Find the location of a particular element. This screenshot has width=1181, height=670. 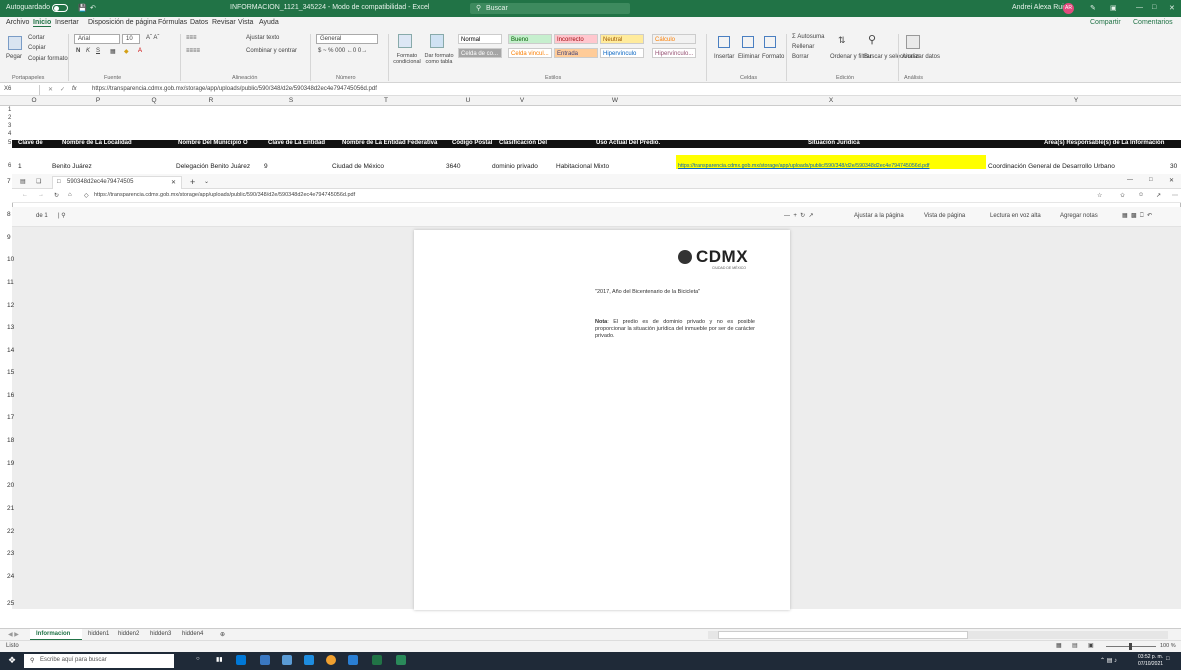

chrome-icon is located at coordinates (331, 660).